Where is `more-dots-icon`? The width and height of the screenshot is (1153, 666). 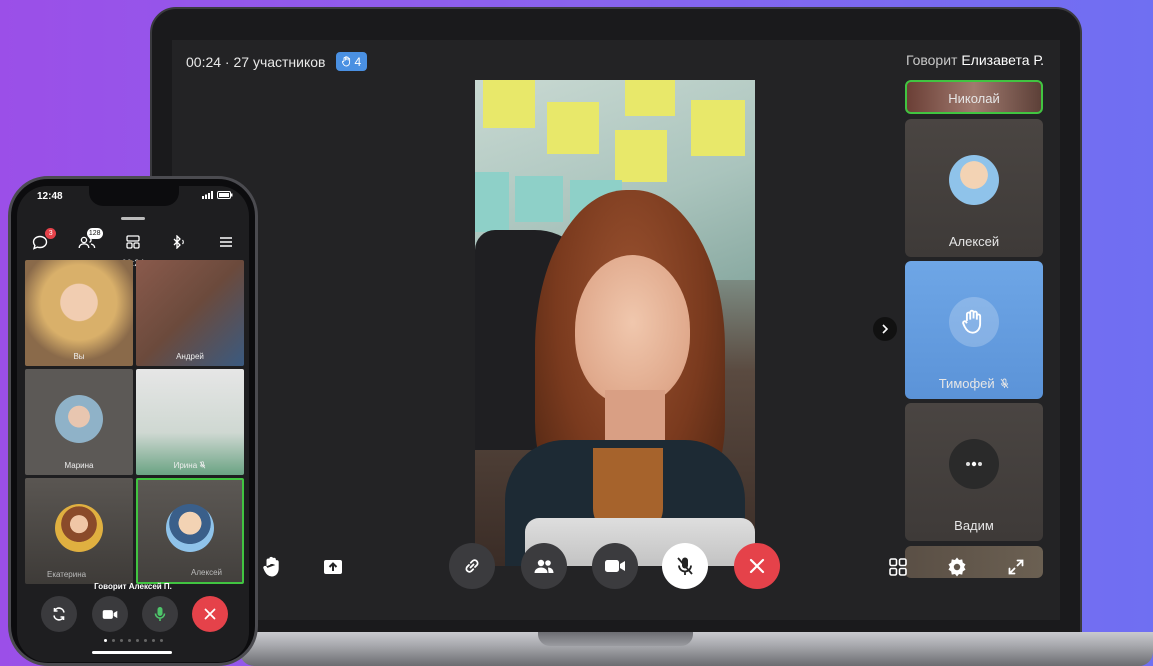
more-dots-icon is located at coordinates (974, 464).